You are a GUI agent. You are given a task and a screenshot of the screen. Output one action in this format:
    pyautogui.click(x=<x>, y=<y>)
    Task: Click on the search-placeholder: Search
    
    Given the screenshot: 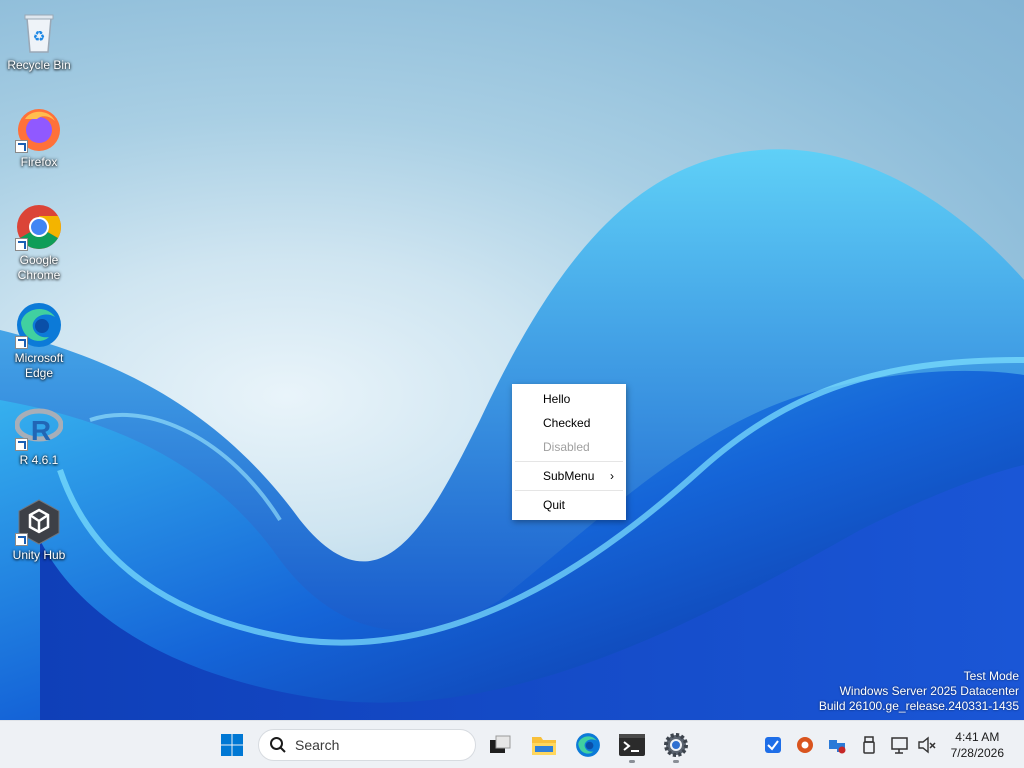 What is the action you would take?
    pyautogui.click(x=317, y=745)
    